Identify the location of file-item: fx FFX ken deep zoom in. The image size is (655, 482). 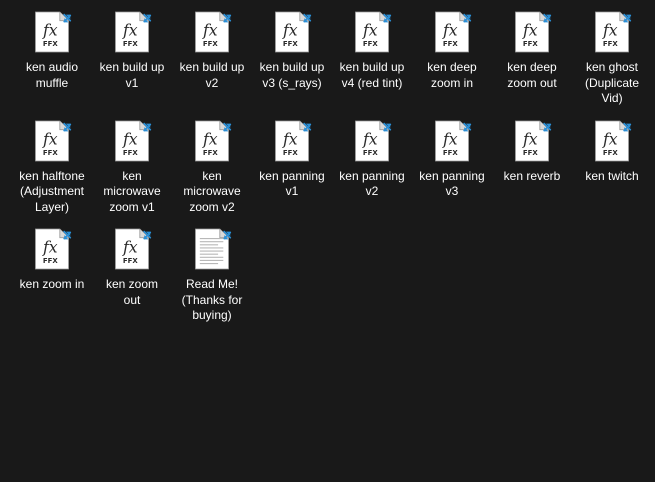
(452, 60).